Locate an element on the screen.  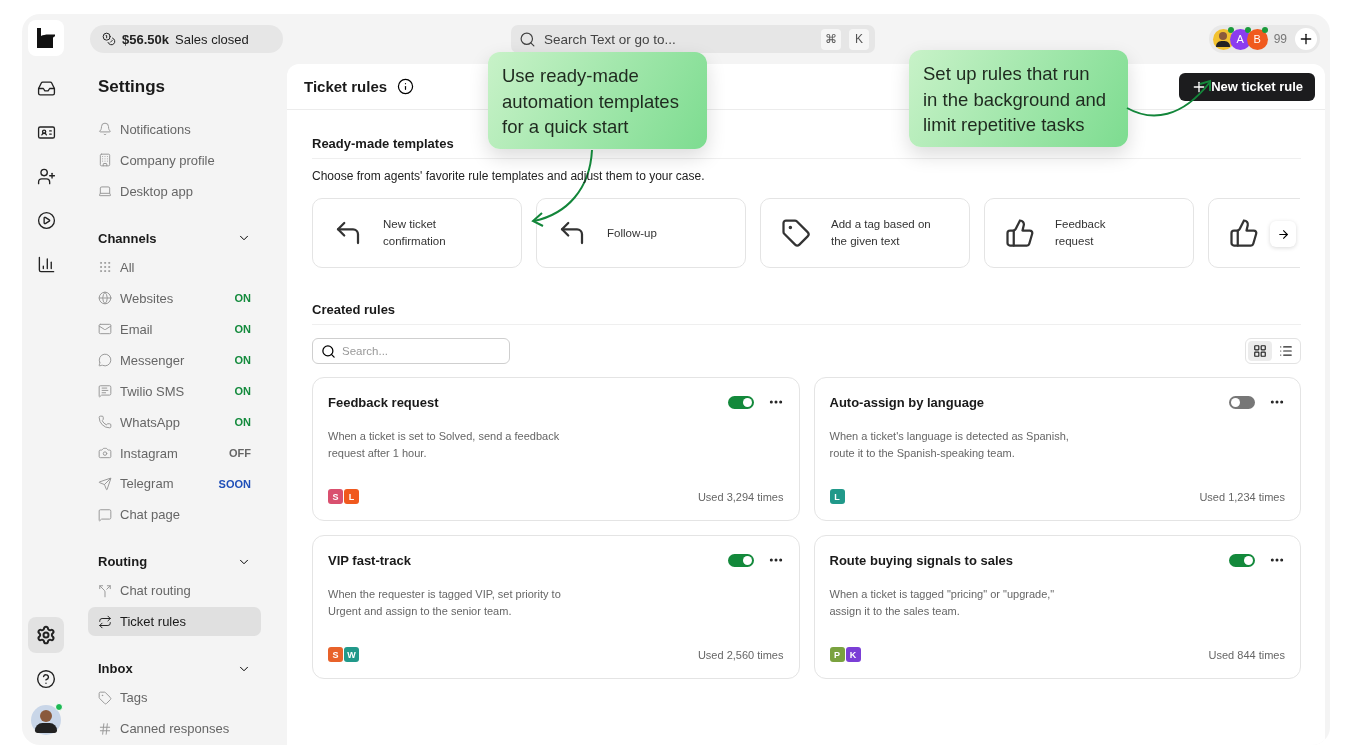
sidebar-item: Messenger ON is located at coordinates (174, 360).